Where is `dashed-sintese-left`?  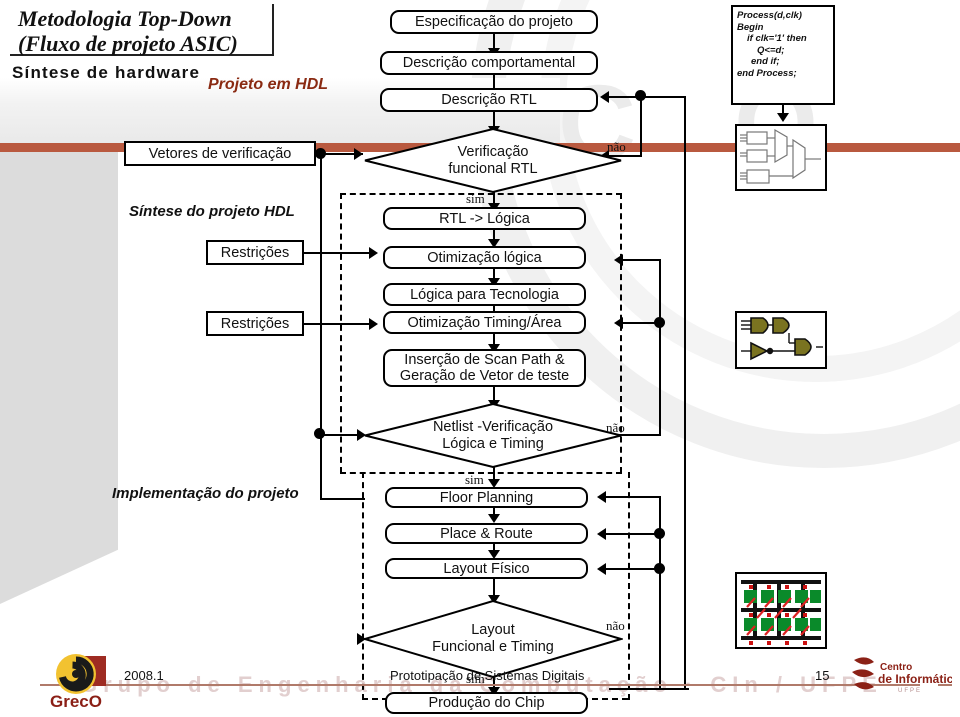
dashed-sintese-left is located at coordinates (341, 333).